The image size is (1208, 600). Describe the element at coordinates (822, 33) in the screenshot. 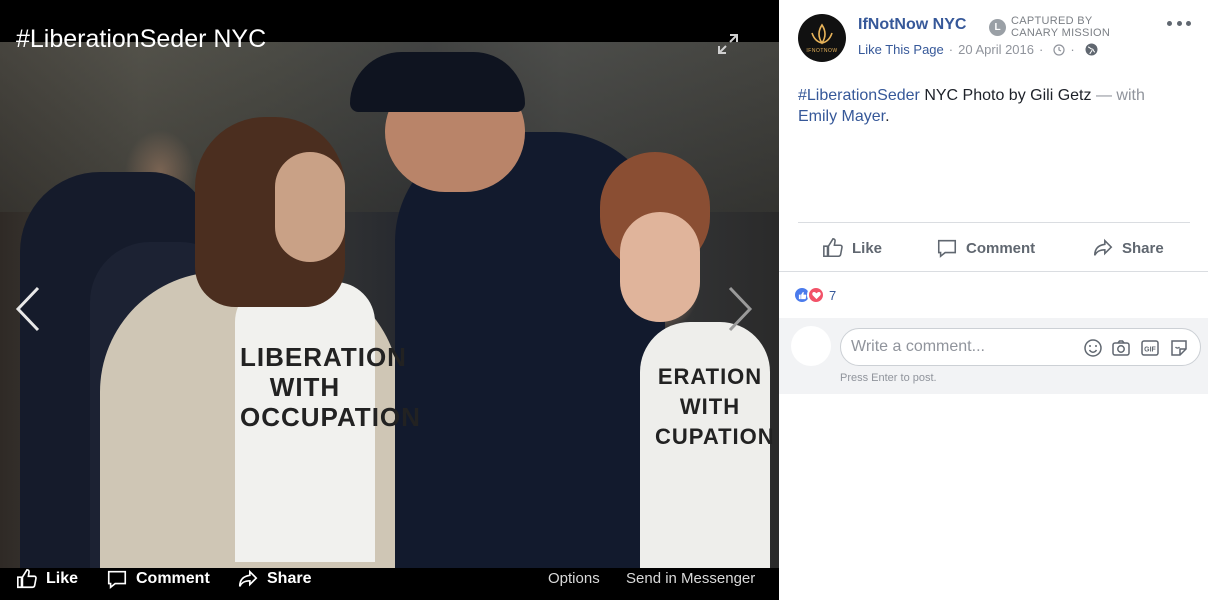

I see `lotus-flame-logo-icon` at that location.